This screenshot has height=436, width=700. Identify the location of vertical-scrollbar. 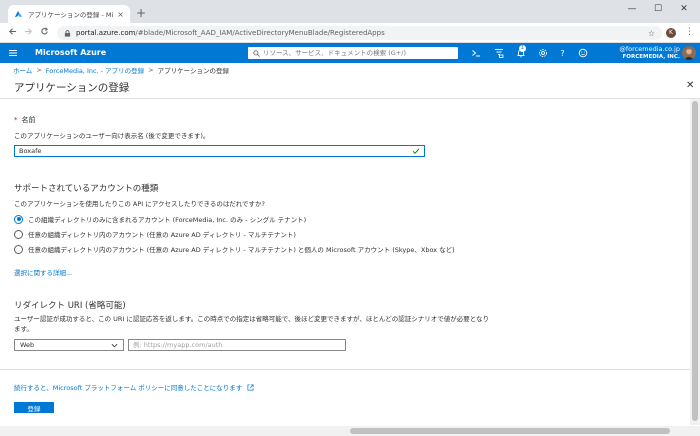
(695, 262).